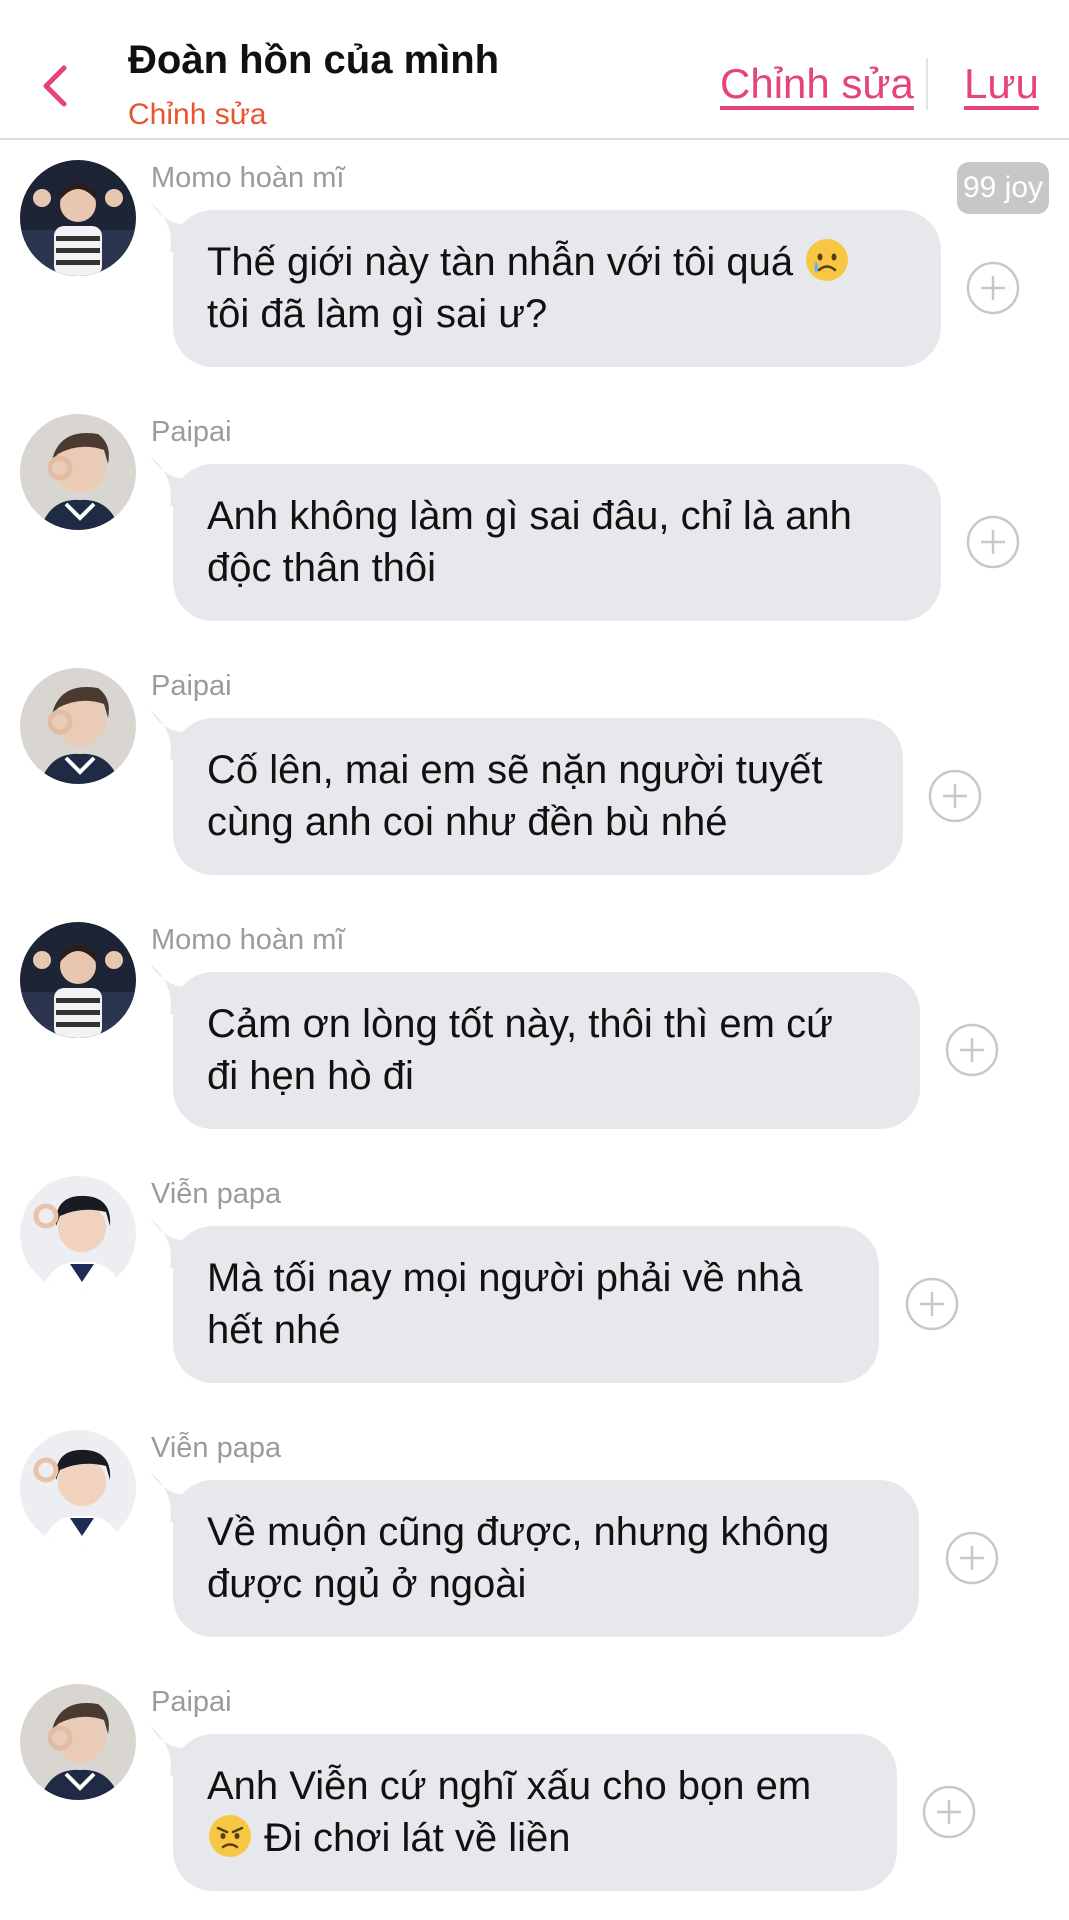 This screenshot has width=1069, height=1920. What do you see at coordinates (509, 1786) in the screenshot?
I see `message-line: Anh Viễn cứ nghĩ xấu cho bọn em` at bounding box center [509, 1786].